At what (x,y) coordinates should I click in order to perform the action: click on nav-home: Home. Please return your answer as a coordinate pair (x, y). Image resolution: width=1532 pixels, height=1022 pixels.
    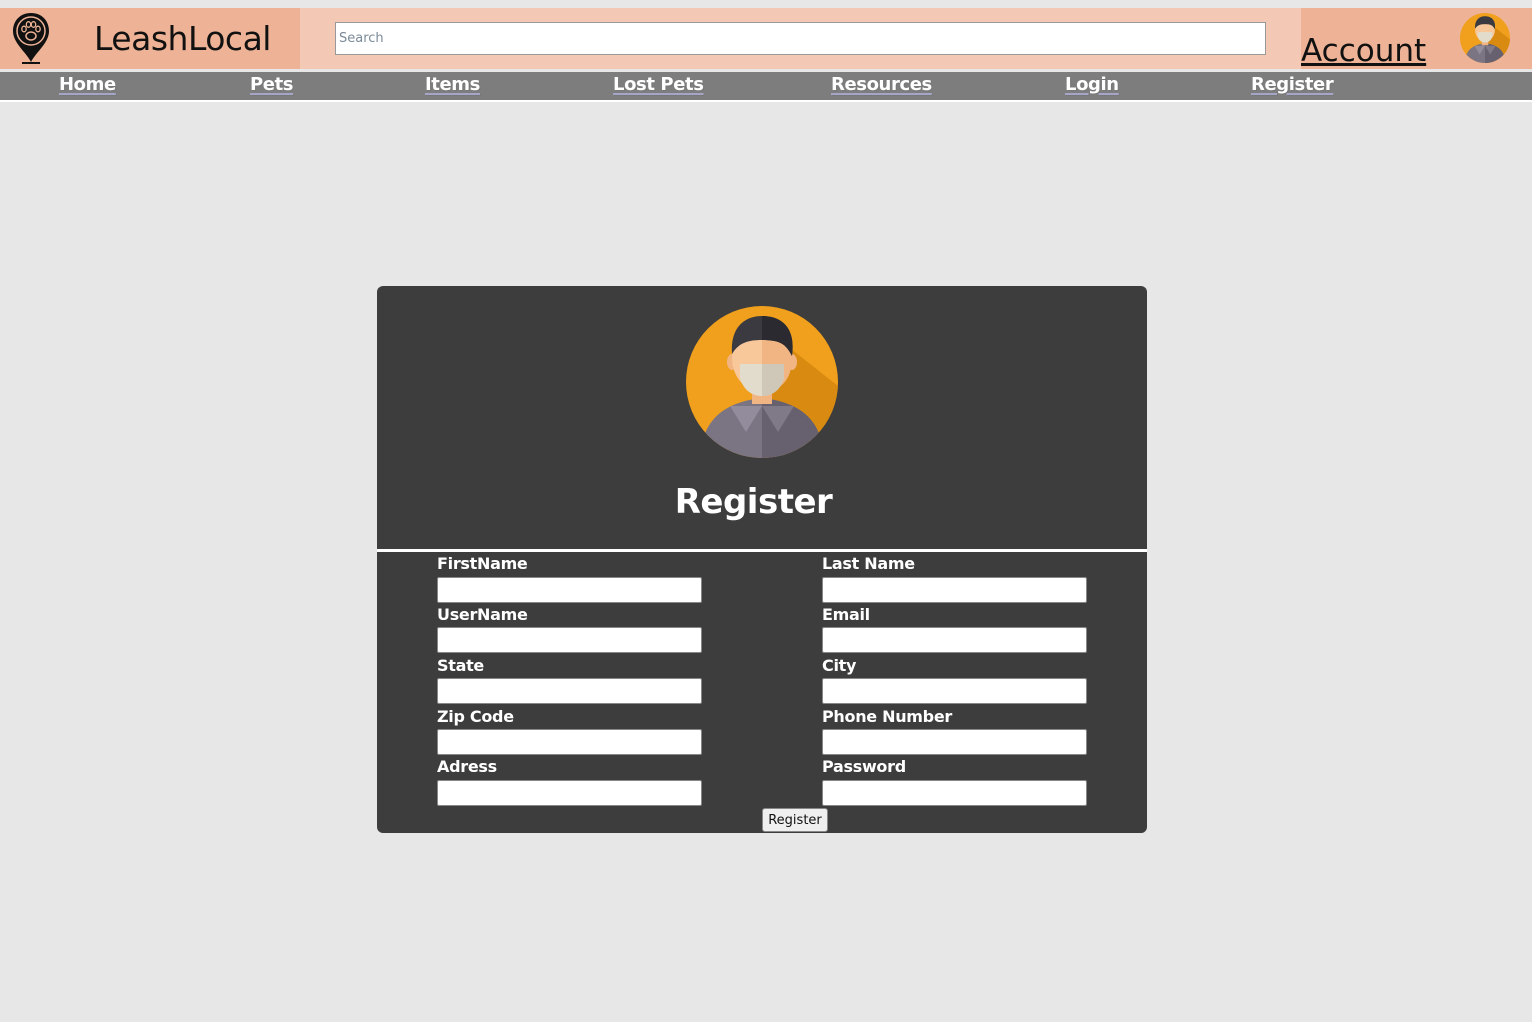
    Looking at the image, I should click on (87, 84).